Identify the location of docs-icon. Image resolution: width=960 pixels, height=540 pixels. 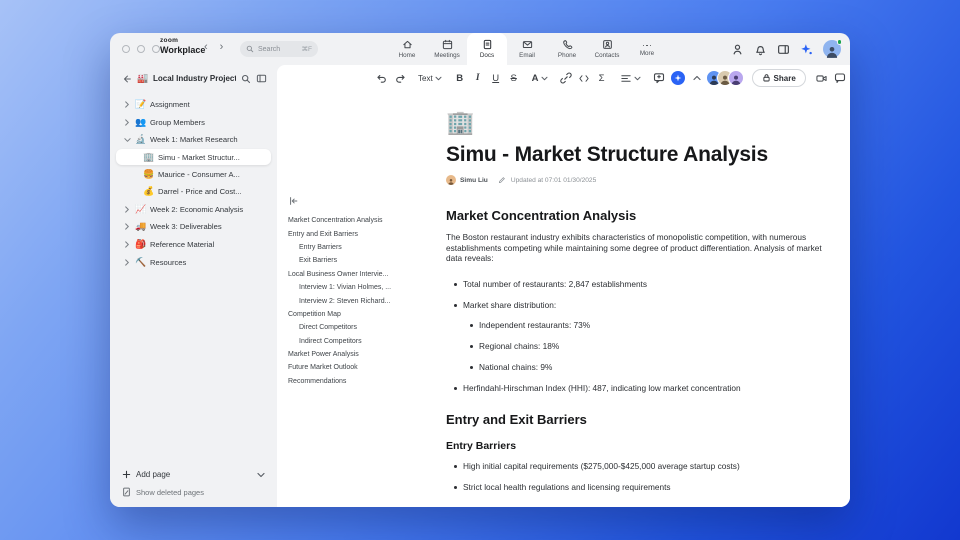
(487, 44).